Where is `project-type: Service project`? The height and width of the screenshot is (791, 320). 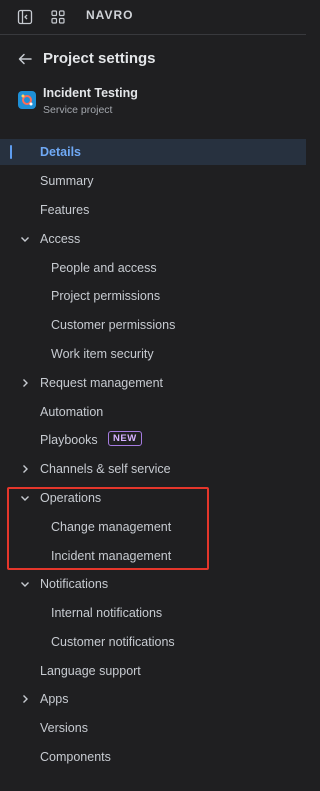
project-type: Service project is located at coordinates (78, 110).